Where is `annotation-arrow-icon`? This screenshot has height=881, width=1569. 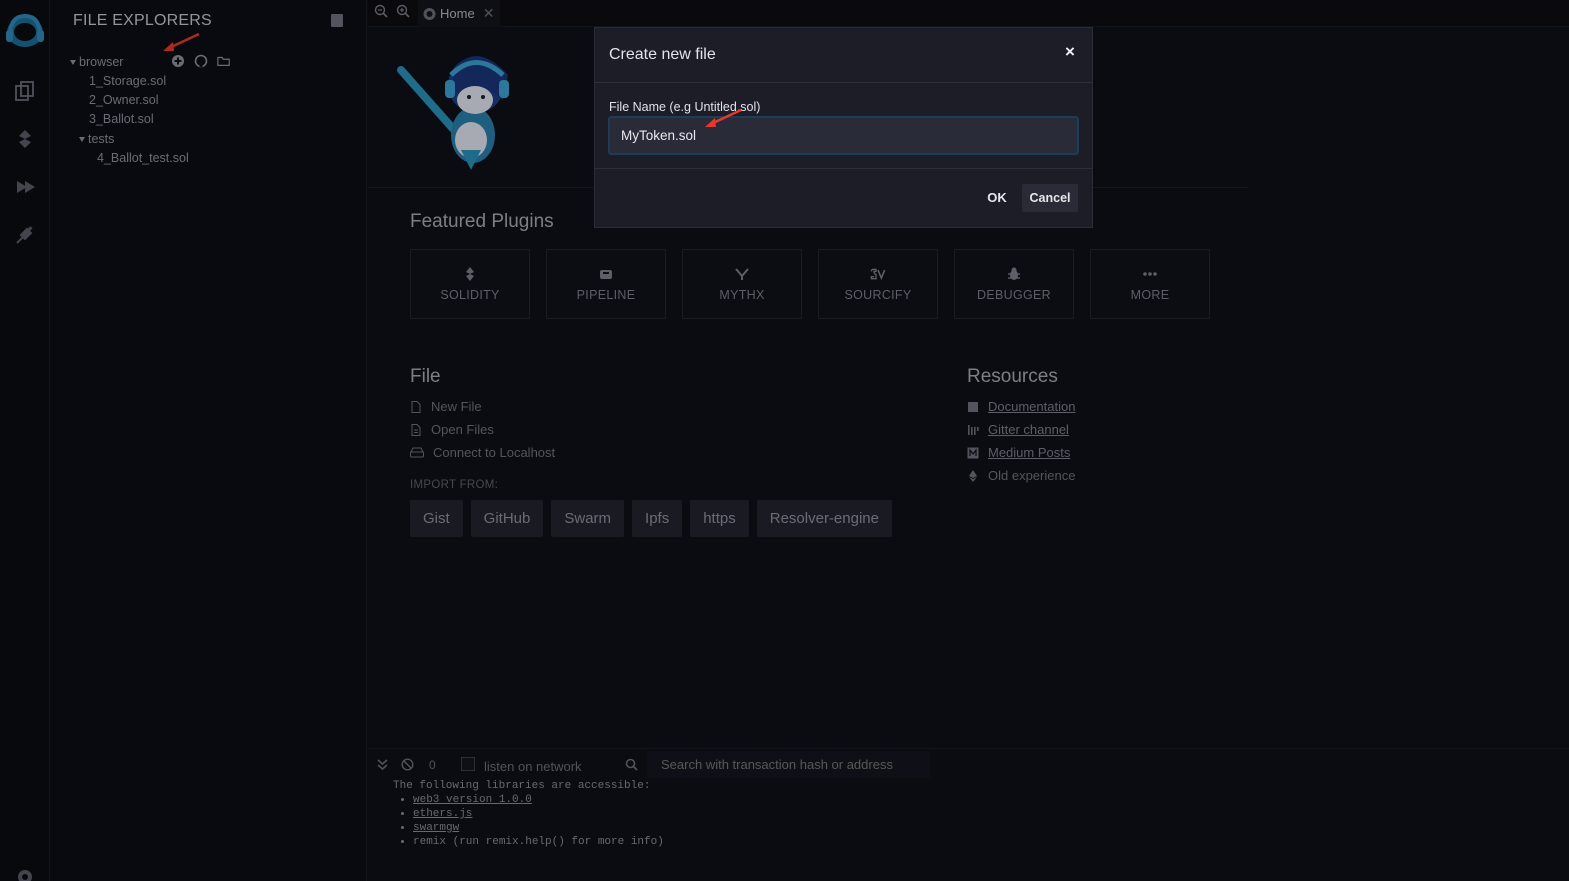
annotation-arrow-icon is located at coordinates (723, 117).